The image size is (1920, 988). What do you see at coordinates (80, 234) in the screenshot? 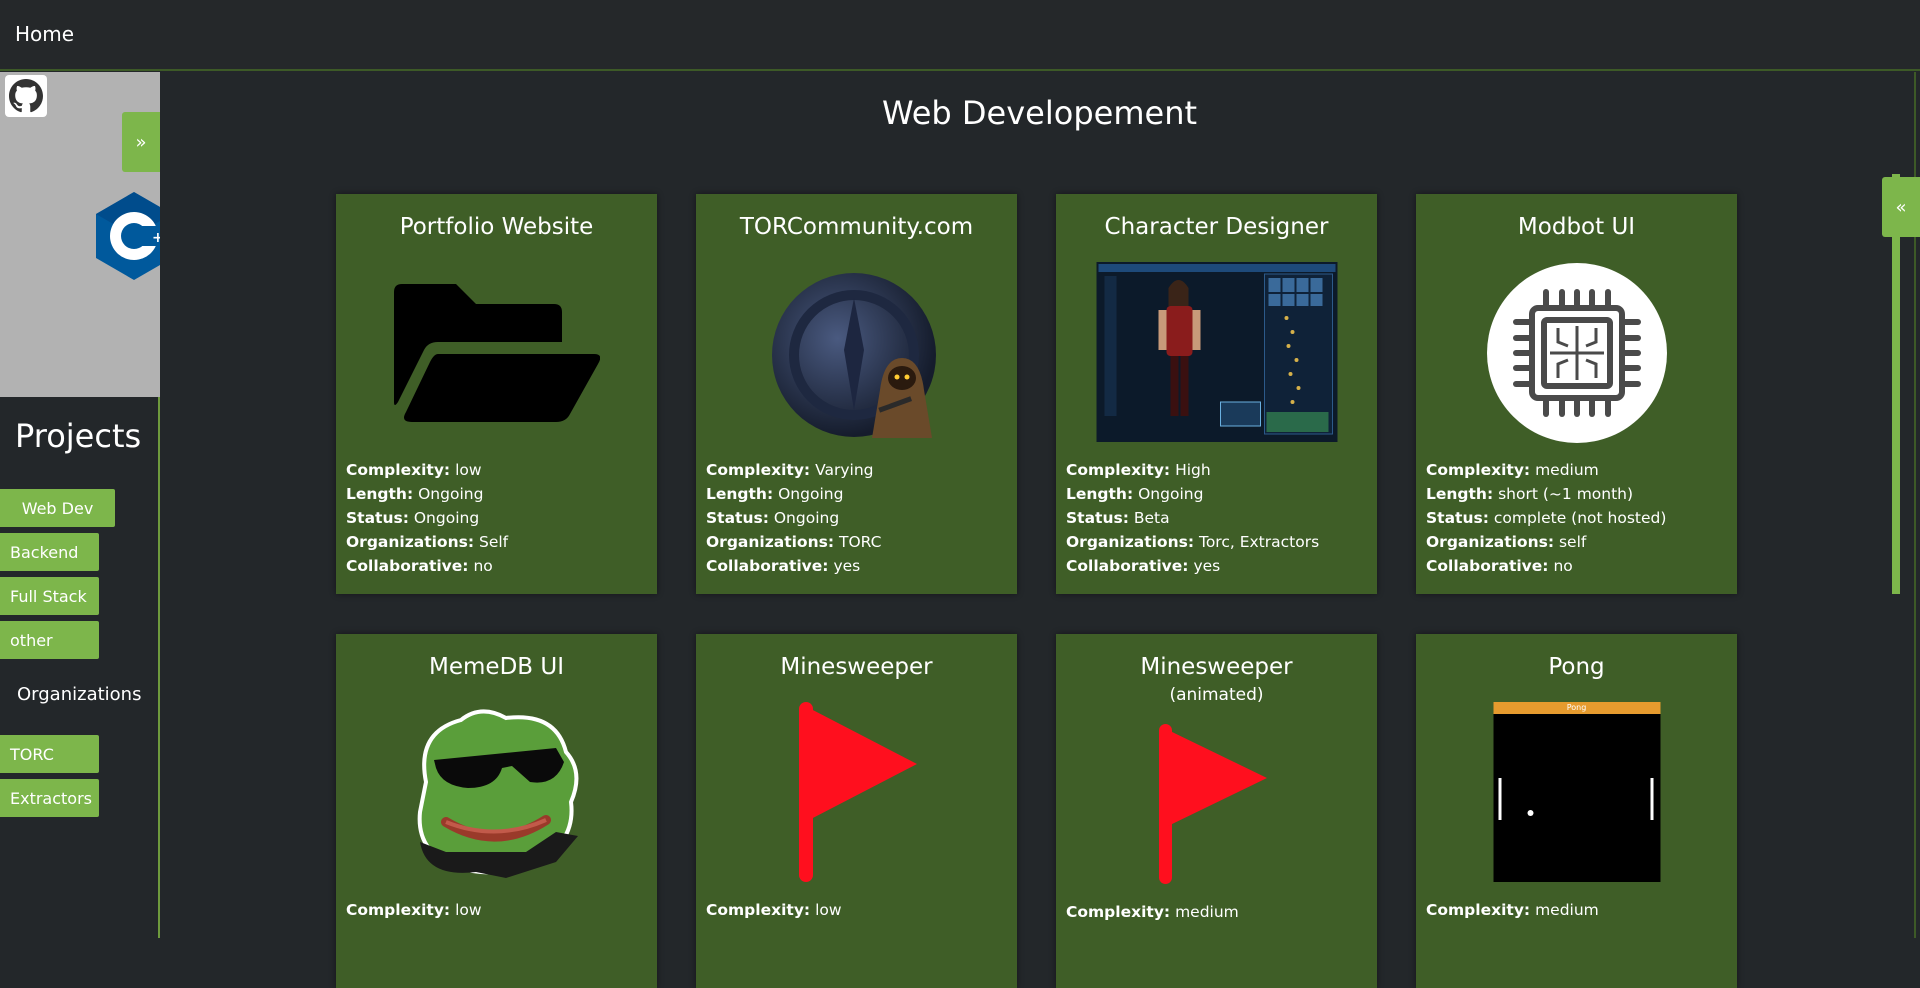
I see `sidebar-banner: » +` at bounding box center [80, 234].